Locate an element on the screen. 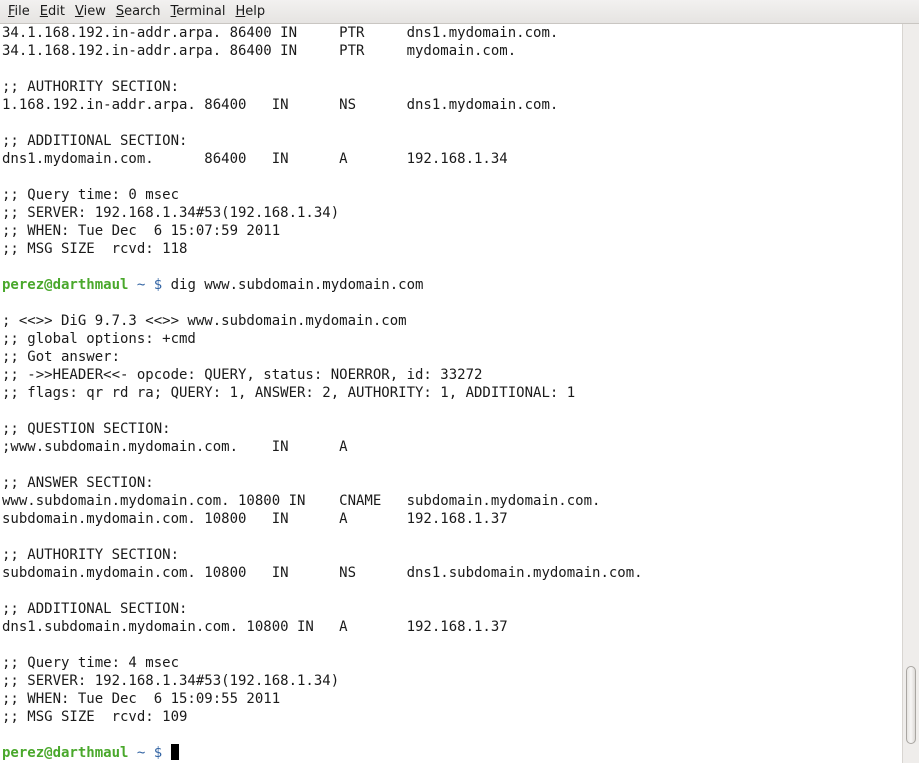 The width and height of the screenshot is (919, 763). terminal-line: ;; Query time: 4 msec is located at coordinates (91, 663).